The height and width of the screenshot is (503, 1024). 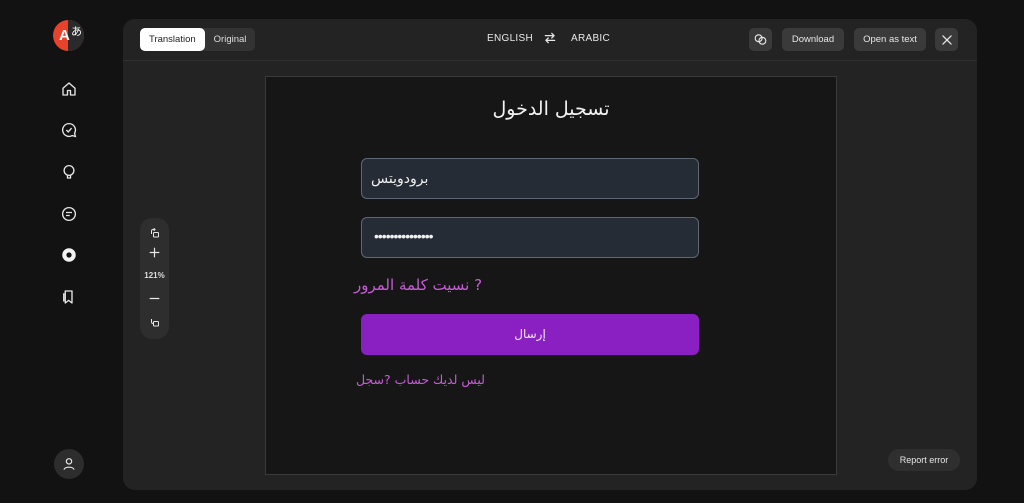 I want to click on plus-icon, so click(x=154, y=252).